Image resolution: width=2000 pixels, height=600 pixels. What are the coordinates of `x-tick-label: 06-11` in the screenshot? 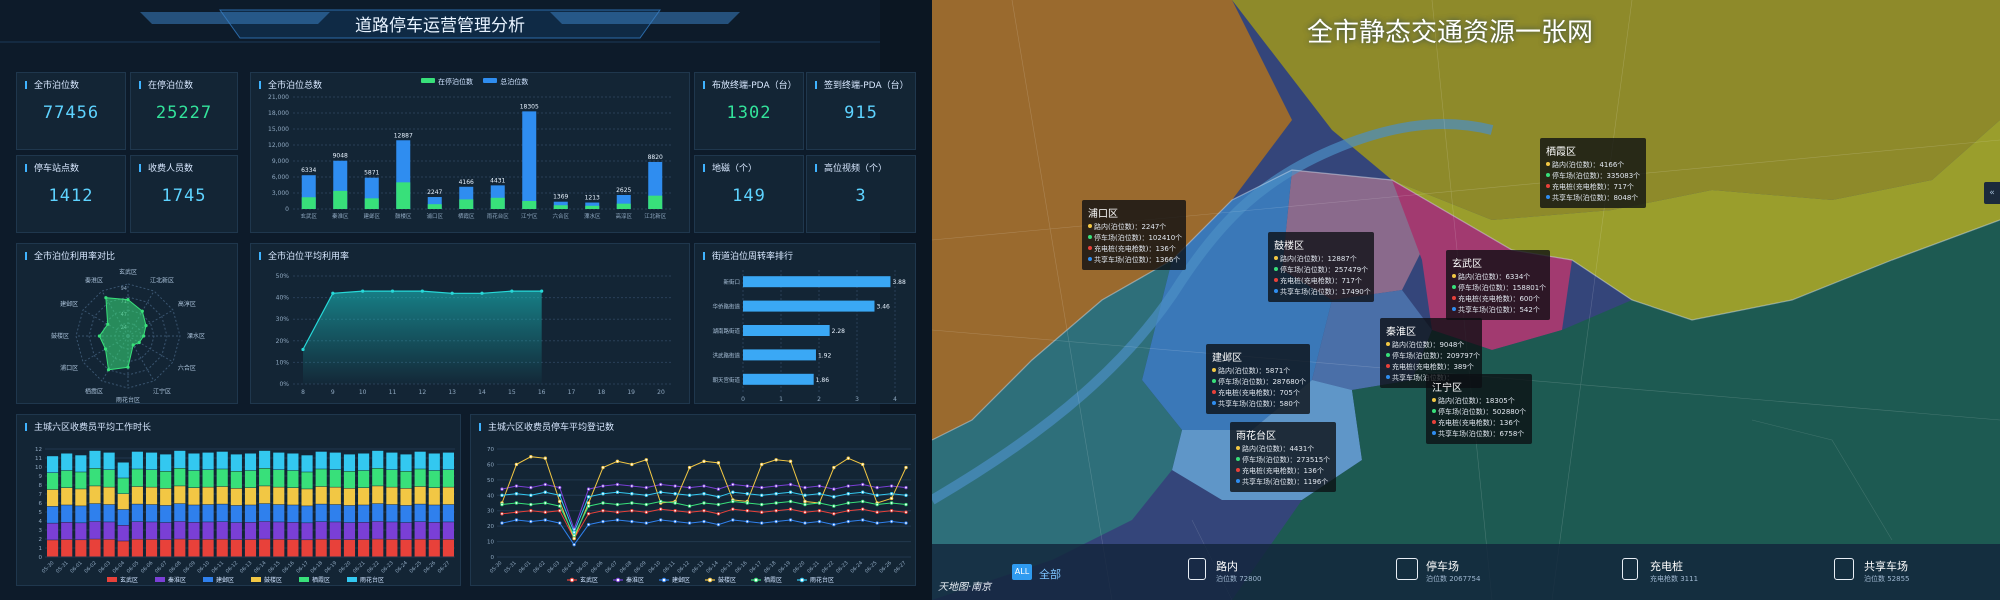 It's located at (669, 567).